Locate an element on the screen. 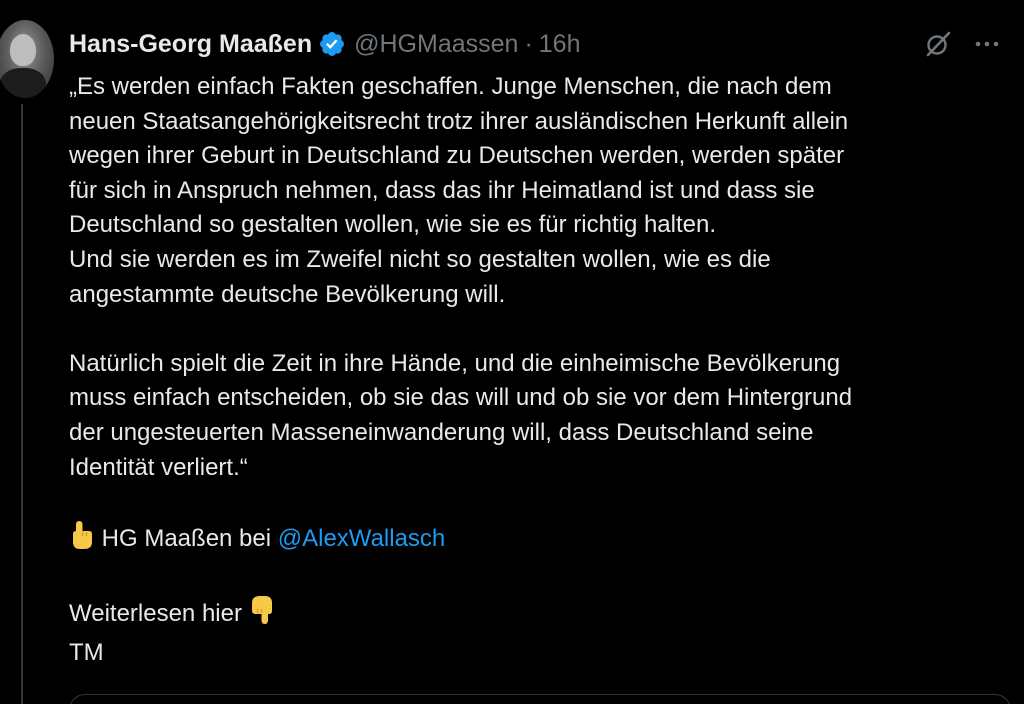 This screenshot has width=1024, height=704. mention-link: @AlexWallasch is located at coordinates (362, 538).